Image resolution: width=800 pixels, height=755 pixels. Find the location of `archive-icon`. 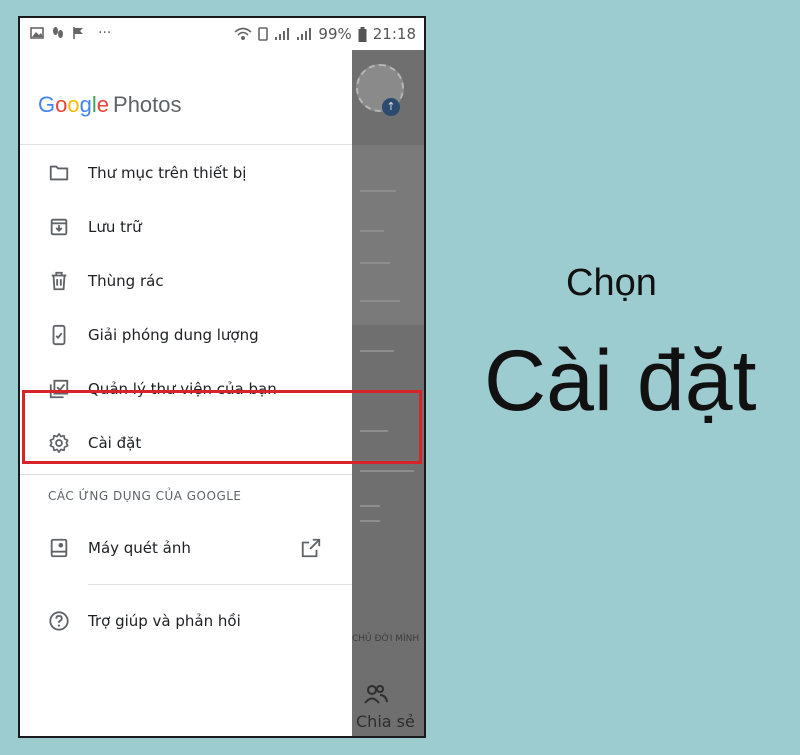

archive-icon is located at coordinates (59, 227).